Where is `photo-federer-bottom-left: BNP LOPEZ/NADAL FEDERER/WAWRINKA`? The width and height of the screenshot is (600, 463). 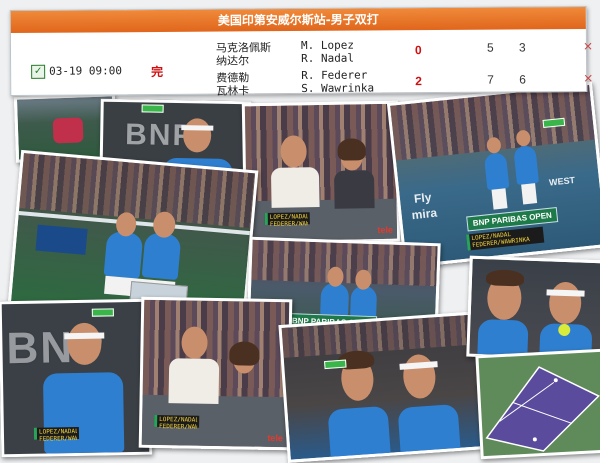
photo-federer-bottom-left: BNP LOPEZ/NADAL FEDERER/WAWRINKA is located at coordinates (76, 378).